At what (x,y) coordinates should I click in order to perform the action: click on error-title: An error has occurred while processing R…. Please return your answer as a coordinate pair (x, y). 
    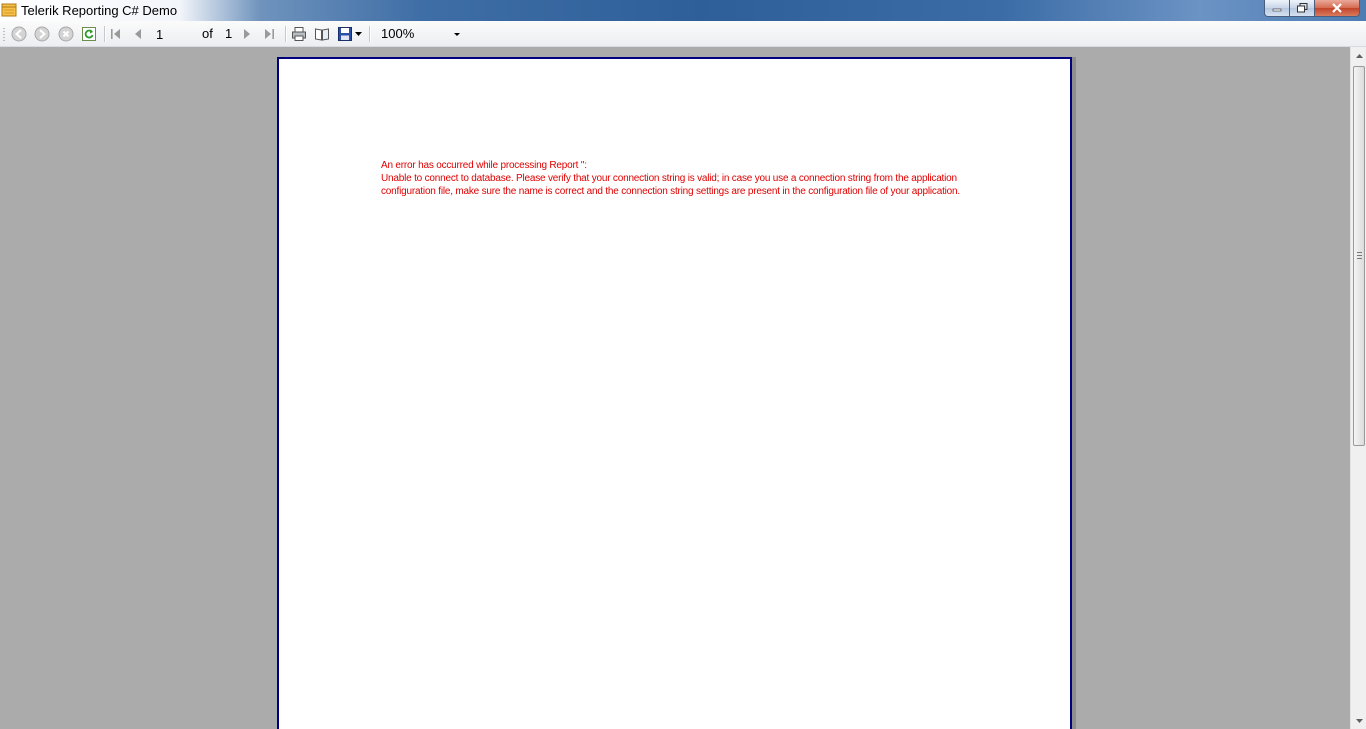
    Looking at the image, I should click on (484, 165).